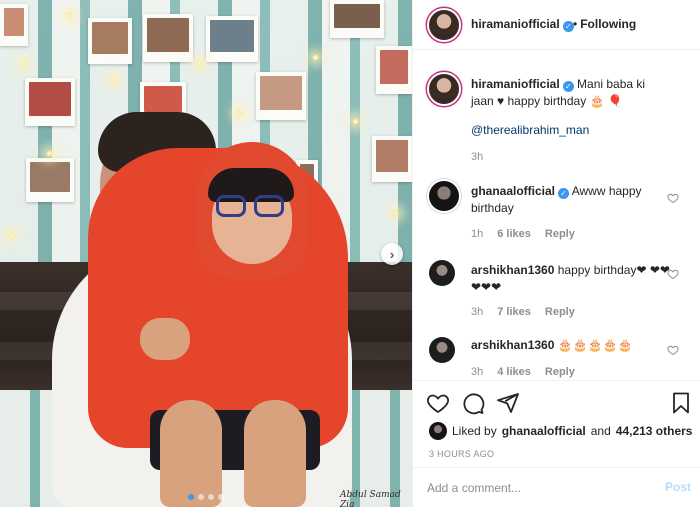  I want to click on liked-by-and: and, so click(600, 431).